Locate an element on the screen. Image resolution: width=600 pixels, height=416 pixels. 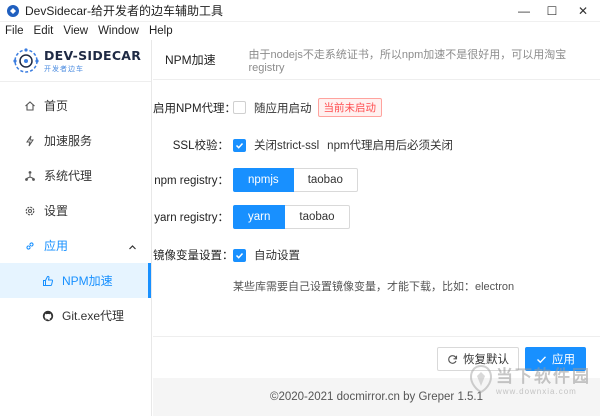
sidebar-item-npm: NPM加速 is located at coordinates (75, 280).